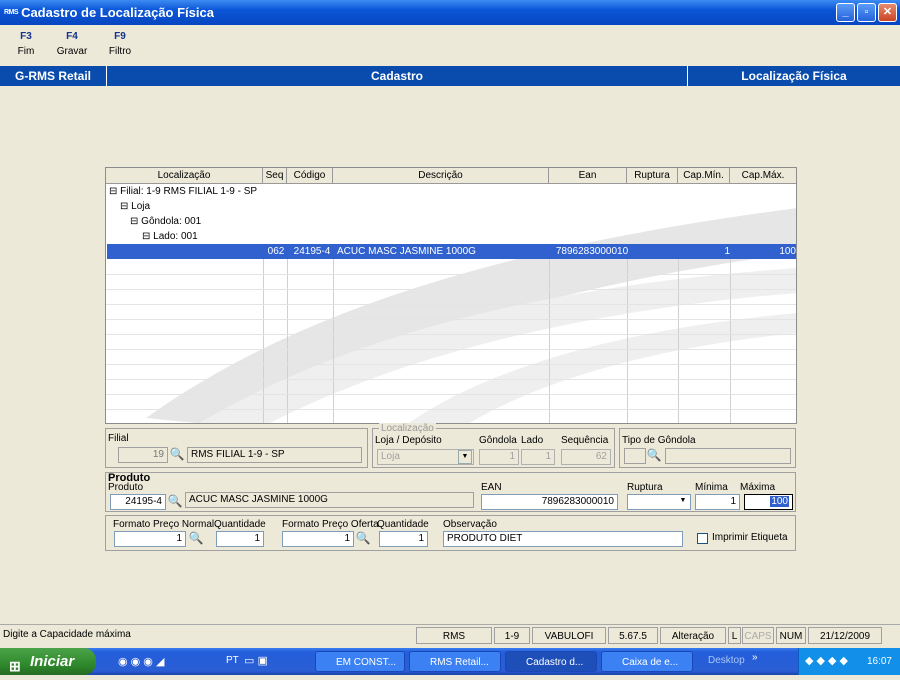 This screenshot has height=680, width=900. Describe the element at coordinates (403, 539) in the screenshot. I see `qtd2-input: 1` at that location.